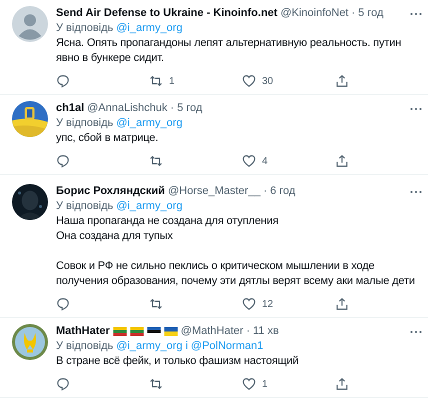 The height and width of the screenshot is (413, 428). Describe the element at coordinates (212, 331) in the screenshot. I see `user-handle: @MathHater` at that location.